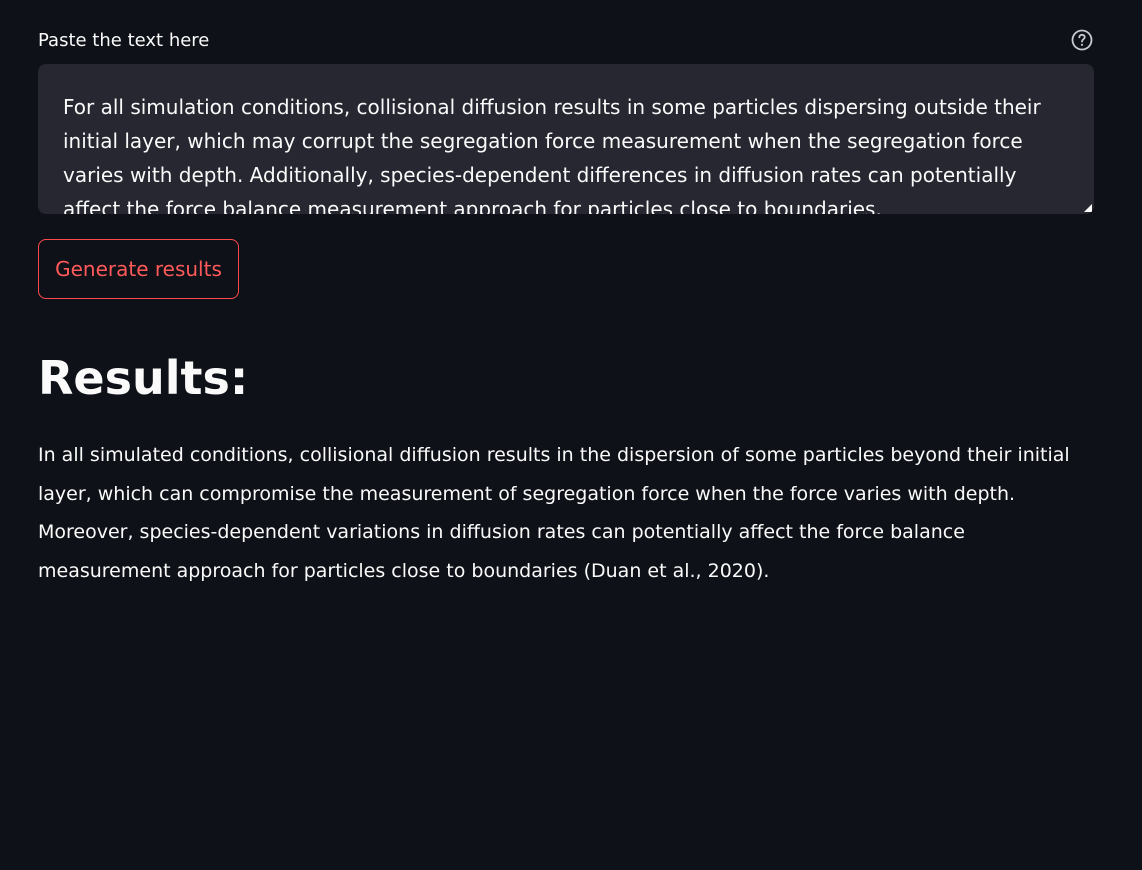 The height and width of the screenshot is (870, 1142). What do you see at coordinates (1088, 208) in the screenshot?
I see `resize-handle-icon` at bounding box center [1088, 208].